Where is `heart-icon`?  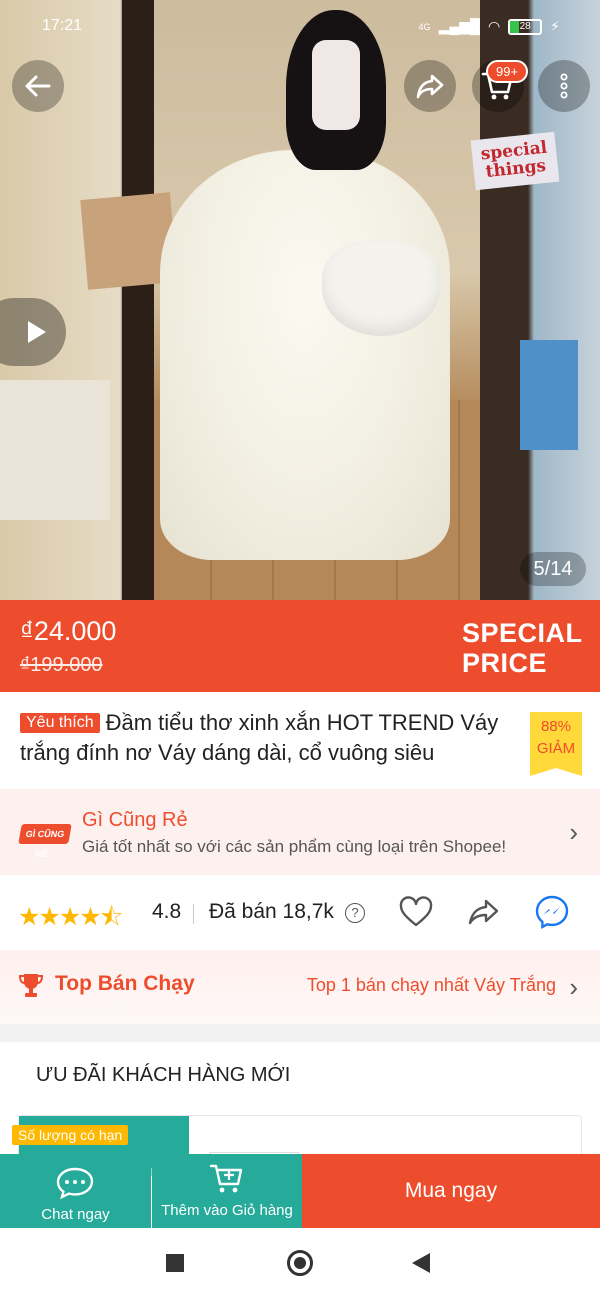 heart-icon is located at coordinates (416, 912).